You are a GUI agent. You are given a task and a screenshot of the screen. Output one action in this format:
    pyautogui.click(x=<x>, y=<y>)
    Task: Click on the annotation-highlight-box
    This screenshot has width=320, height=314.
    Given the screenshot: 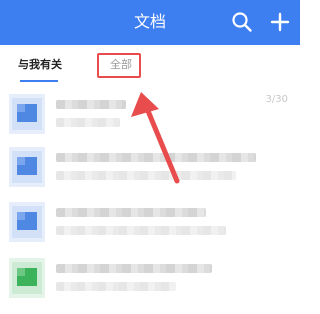 What is the action you would take?
    pyautogui.click(x=119, y=65)
    